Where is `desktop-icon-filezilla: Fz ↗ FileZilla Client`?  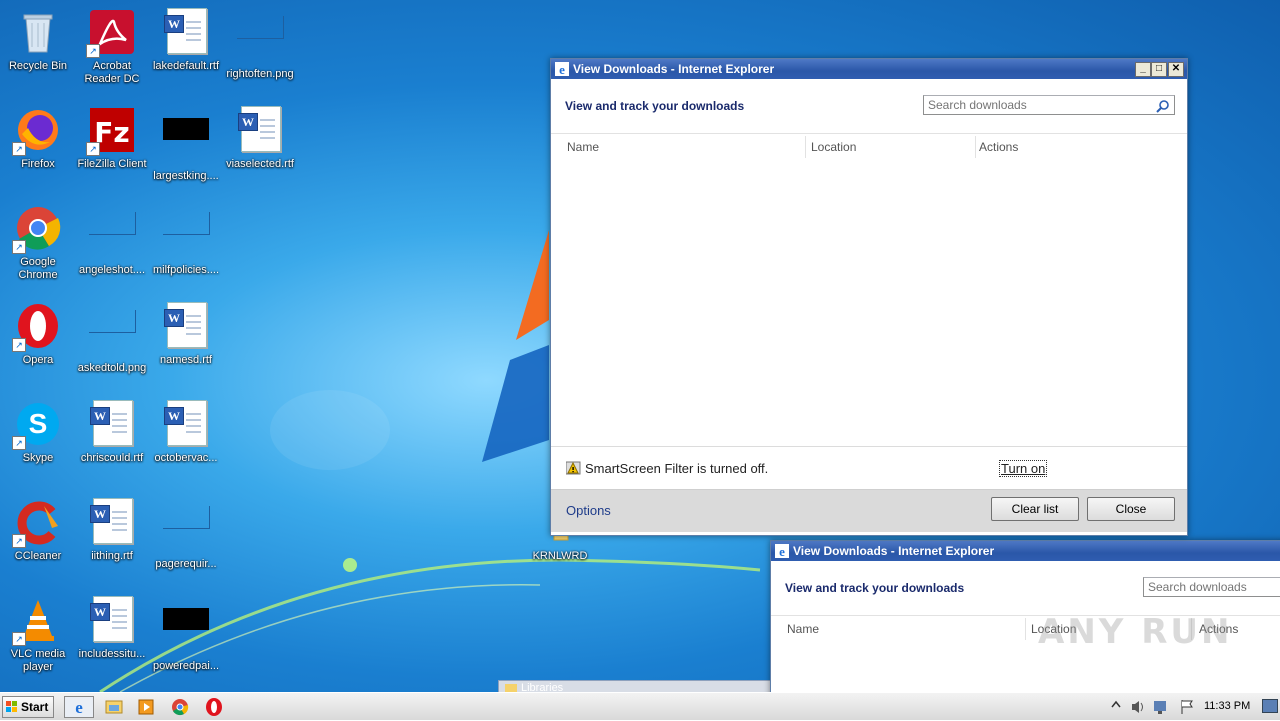 desktop-icon-filezilla: Fz ↗ FileZilla Client is located at coordinates (112, 148).